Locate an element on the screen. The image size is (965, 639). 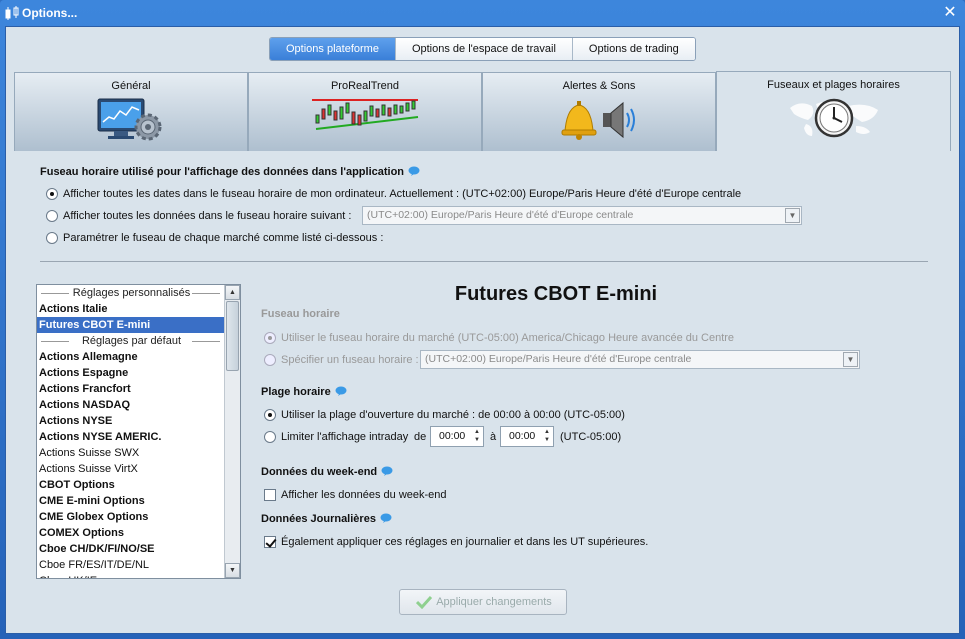
tab-prorealtrend: ProRealTrend is located at coordinates (365, 111).